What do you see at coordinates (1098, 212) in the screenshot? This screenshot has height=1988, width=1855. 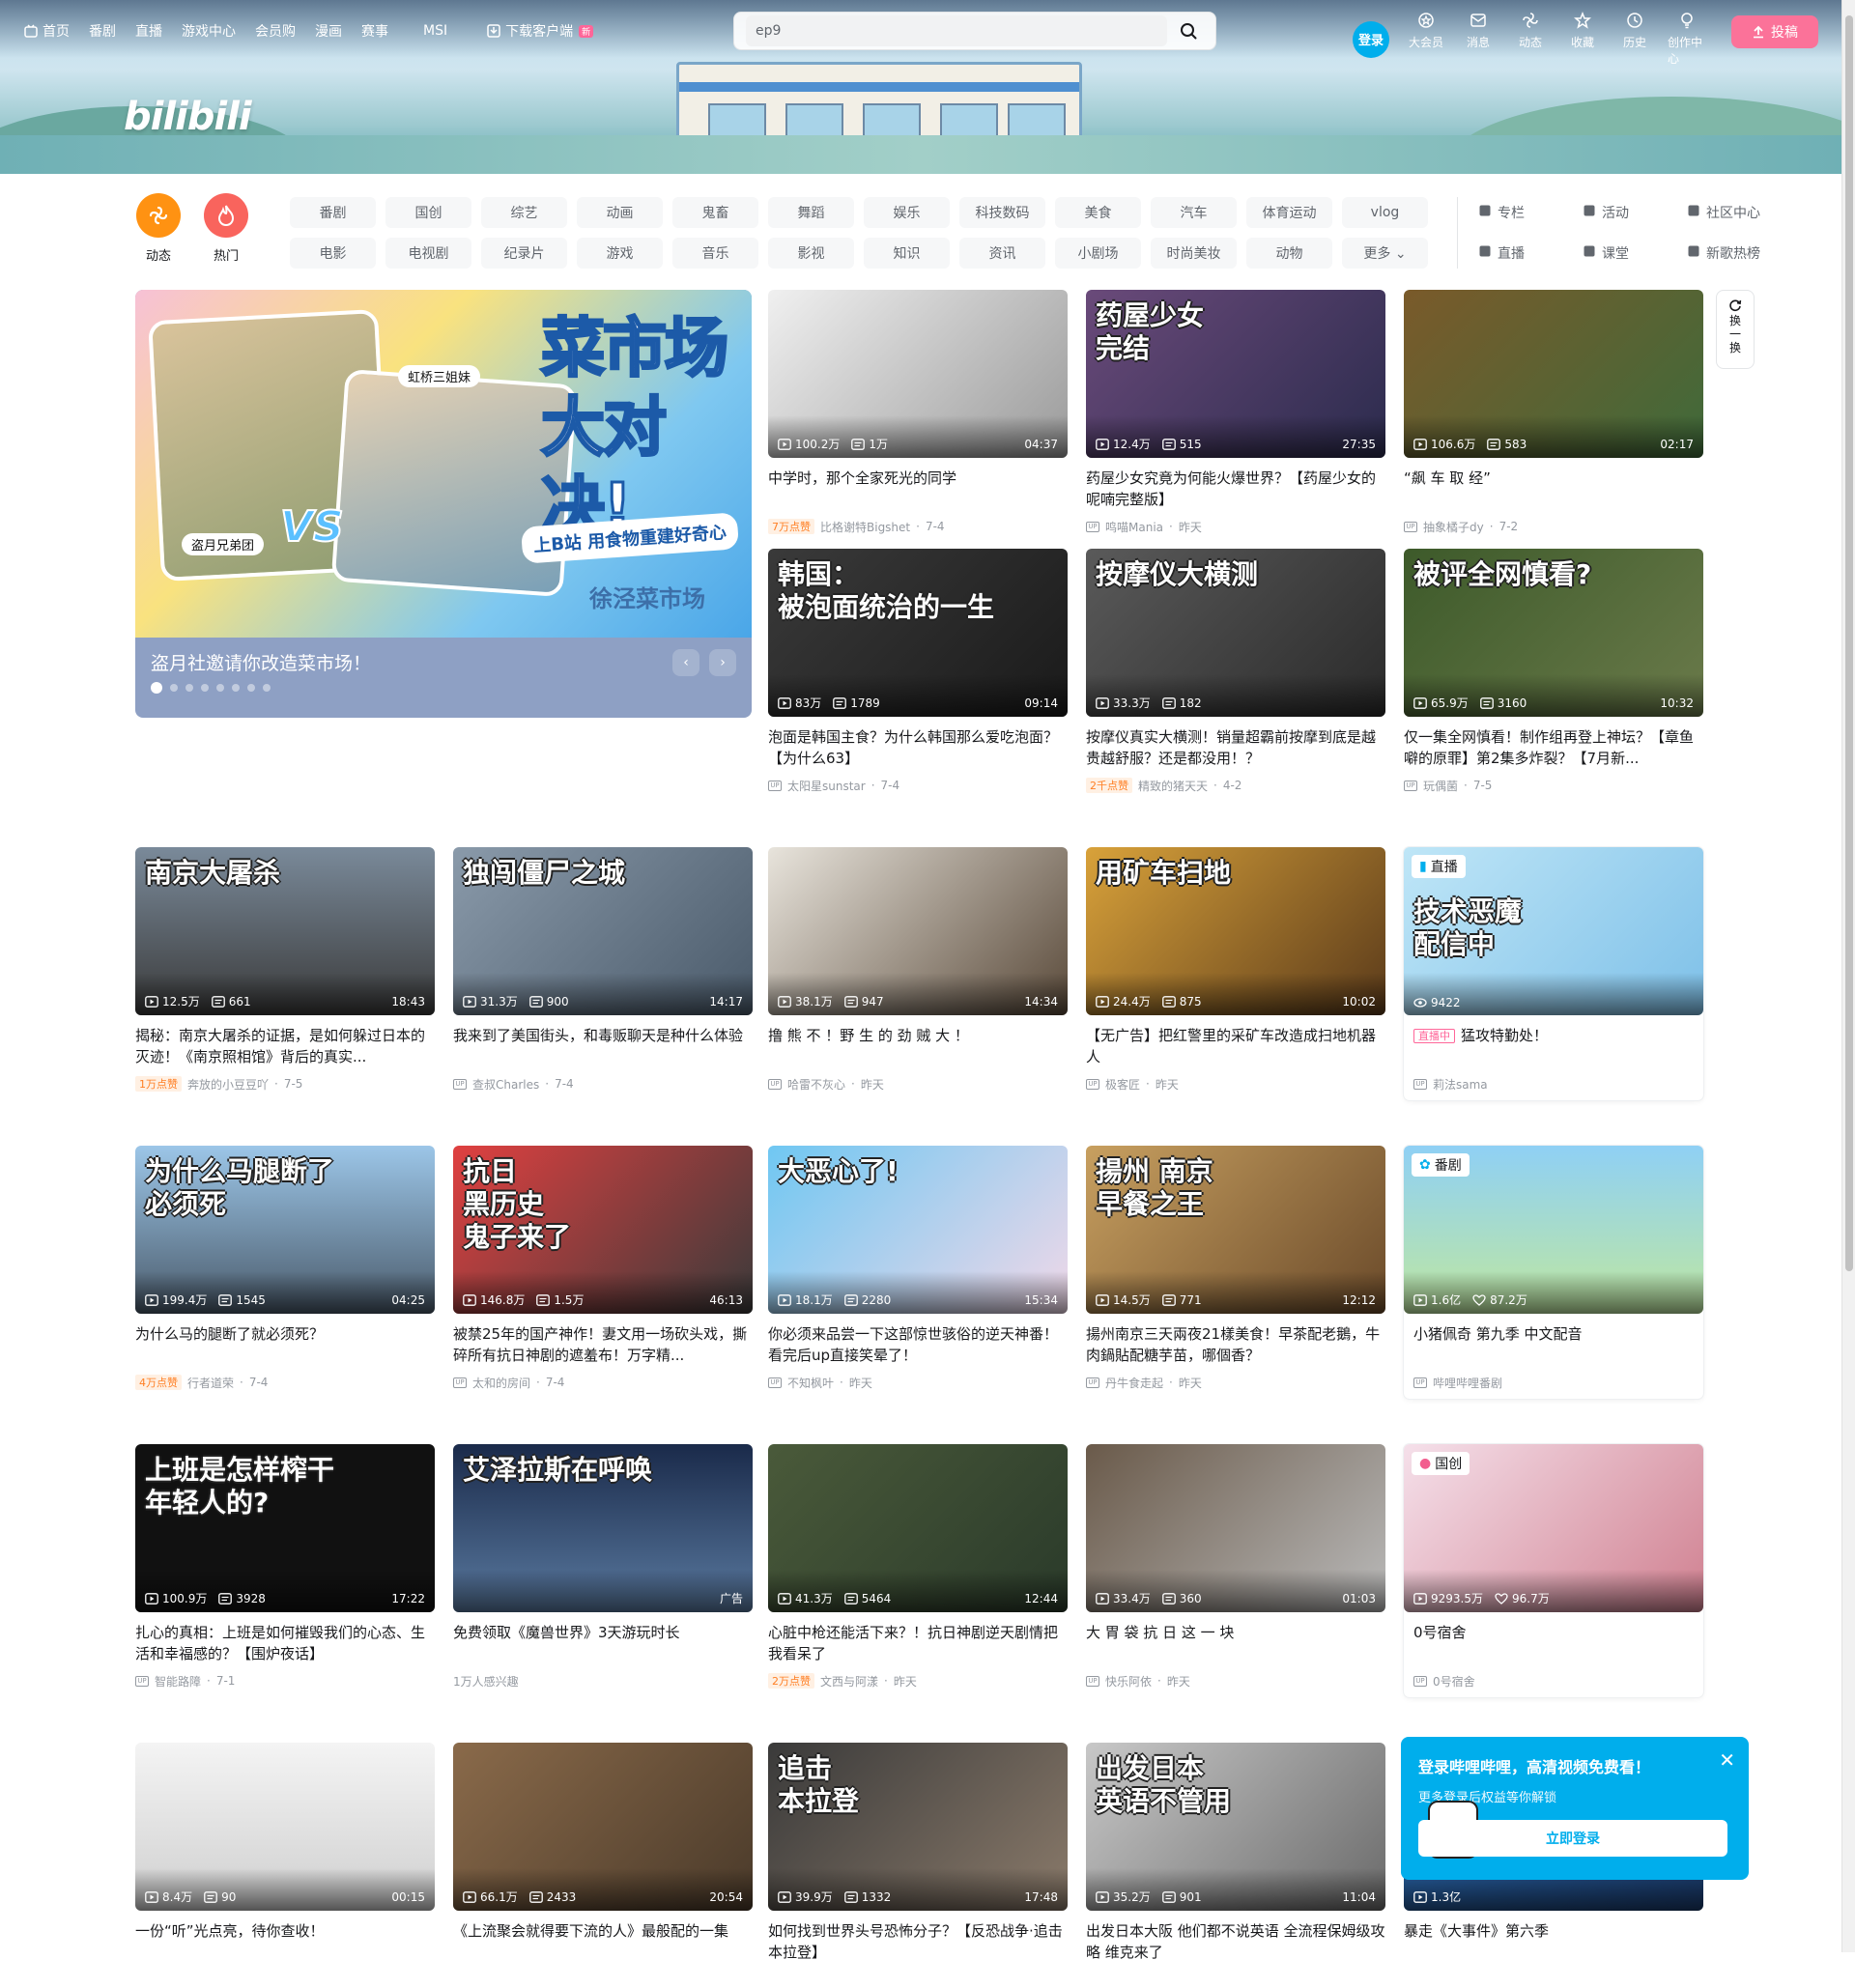 I see `channel-8: 美食` at bounding box center [1098, 212].